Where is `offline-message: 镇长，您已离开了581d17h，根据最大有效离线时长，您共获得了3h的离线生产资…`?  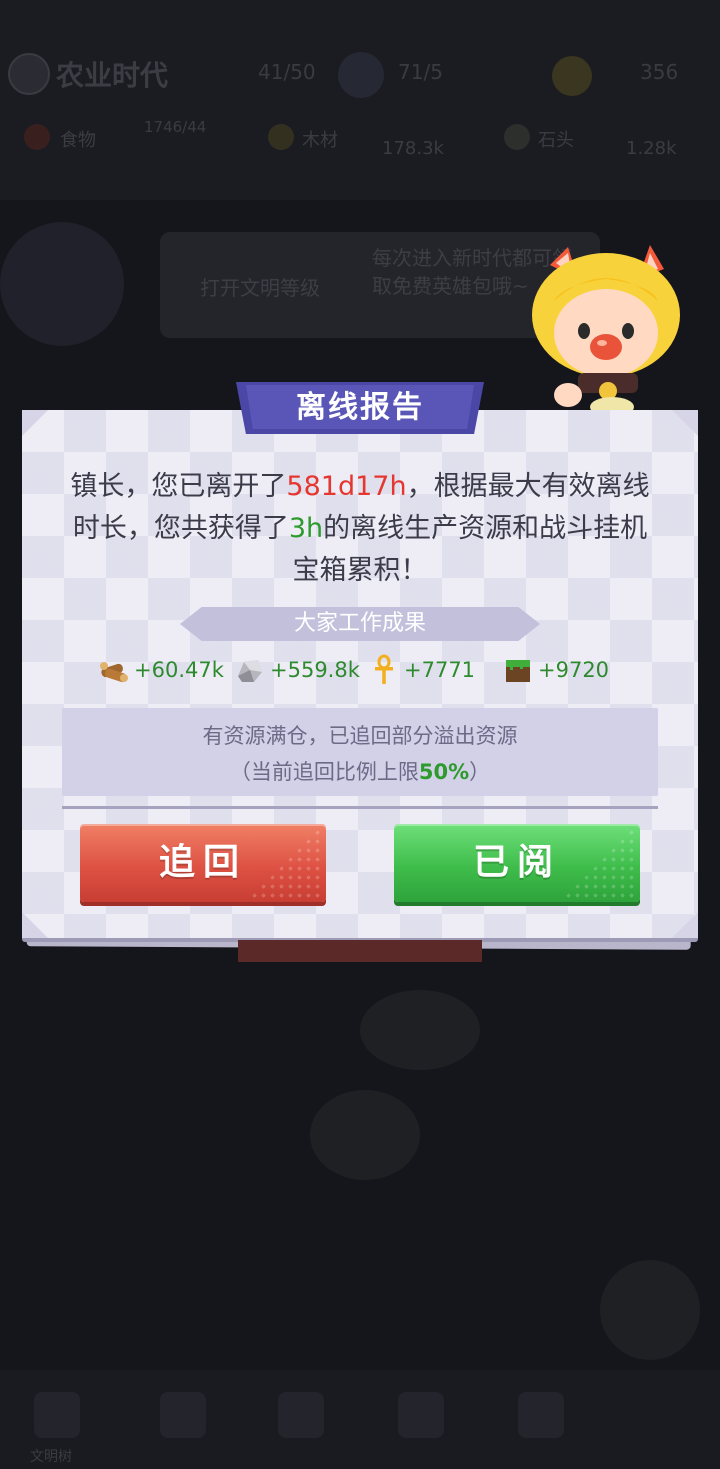
offline-message: 镇长，您已离开了581d17h，根据最大有效离线时长，您共获得了3h的离线生产资… is located at coordinates (360, 529).